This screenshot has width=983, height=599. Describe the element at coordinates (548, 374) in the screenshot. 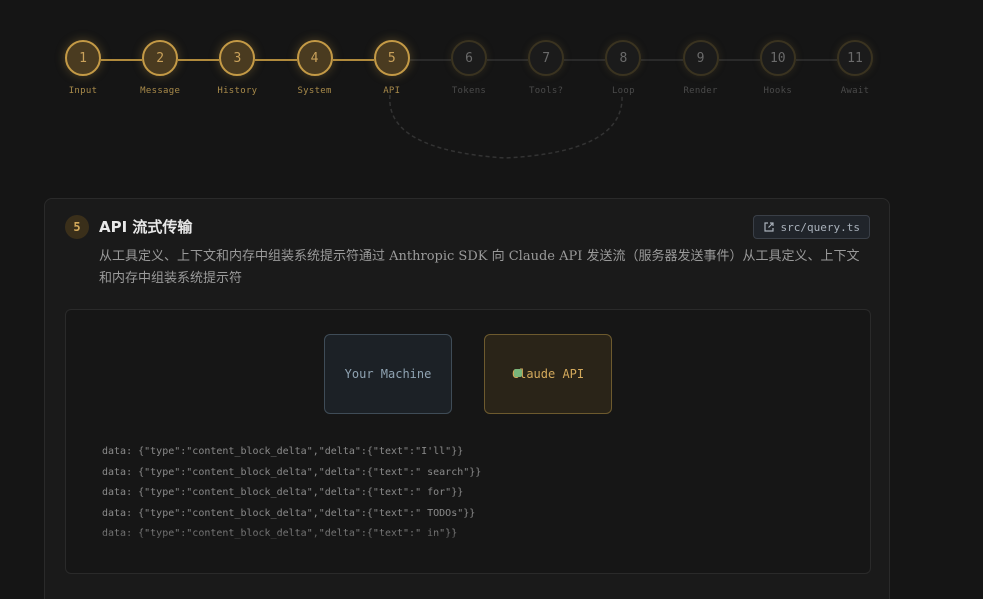

I see `claude-api-node: Claude API` at that location.